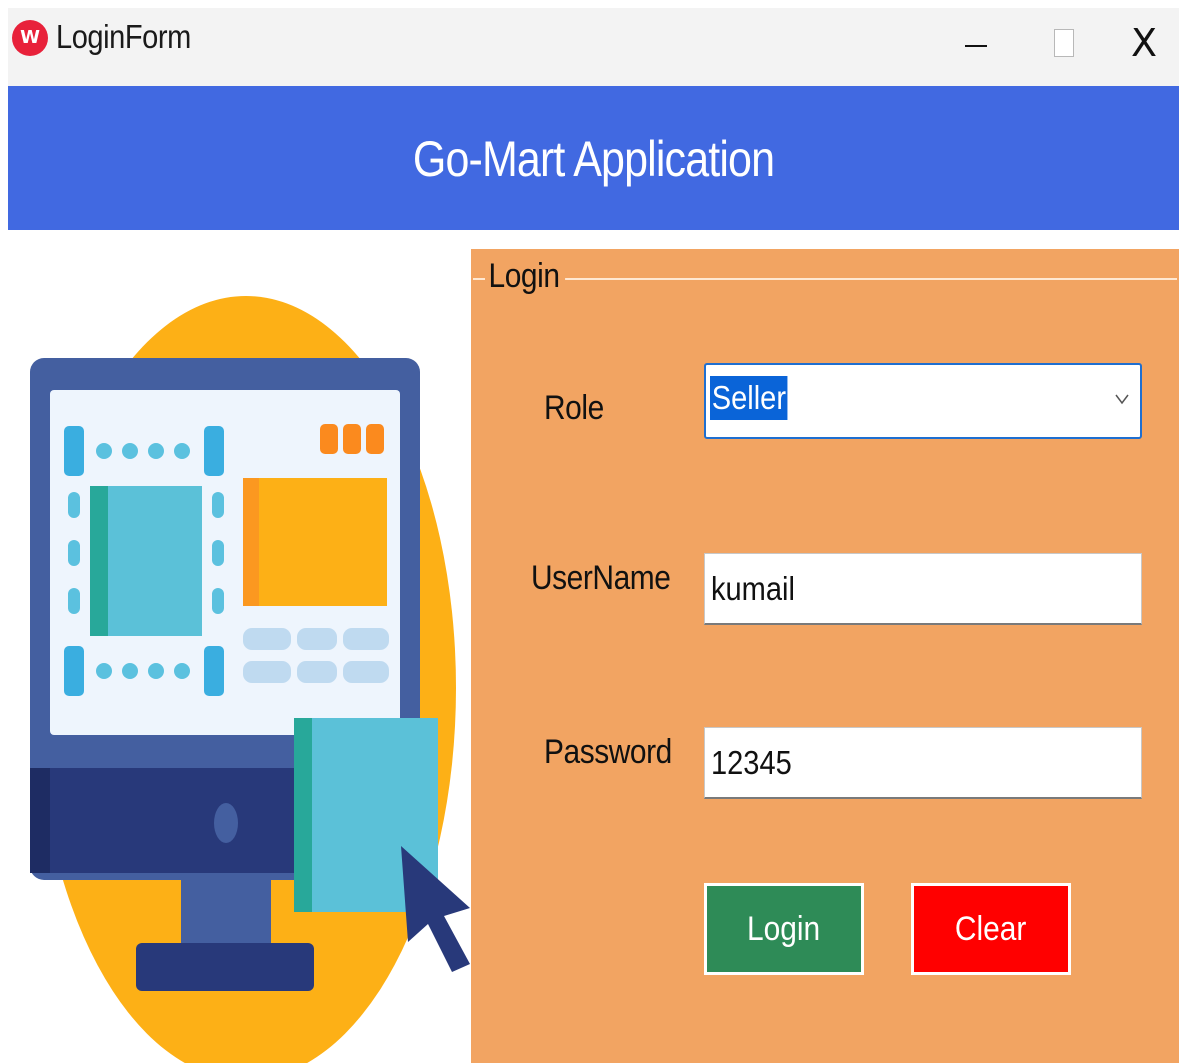 The width and height of the screenshot is (1179, 1063). Describe the element at coordinates (749, 398) in the screenshot. I see `role-selected-value: Seller` at that location.